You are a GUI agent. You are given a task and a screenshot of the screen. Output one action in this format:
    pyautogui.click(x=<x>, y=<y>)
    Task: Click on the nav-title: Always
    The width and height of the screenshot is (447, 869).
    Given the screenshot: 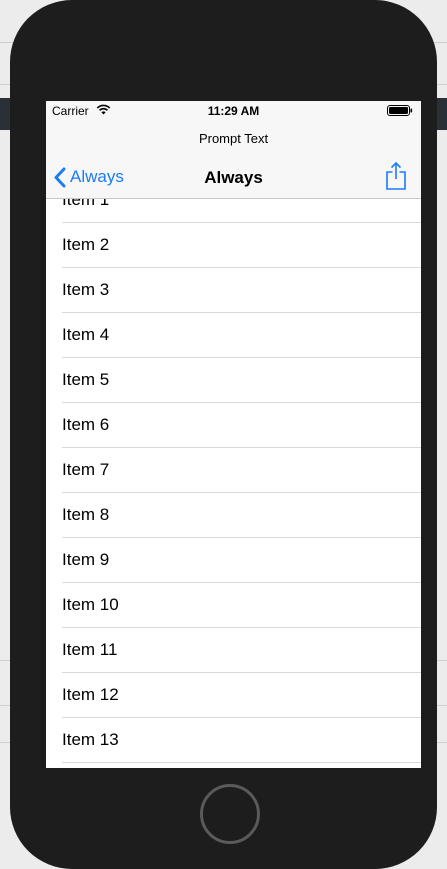 What is the action you would take?
    pyautogui.click(x=233, y=177)
    